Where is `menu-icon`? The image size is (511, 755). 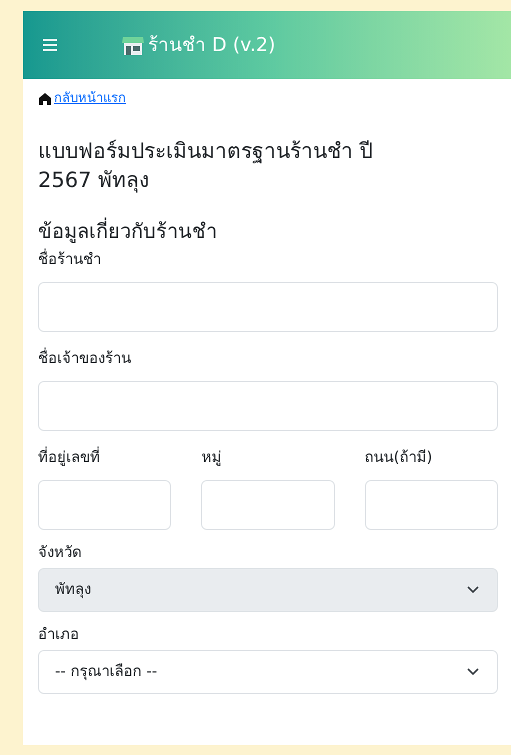 menu-icon is located at coordinates (50, 45).